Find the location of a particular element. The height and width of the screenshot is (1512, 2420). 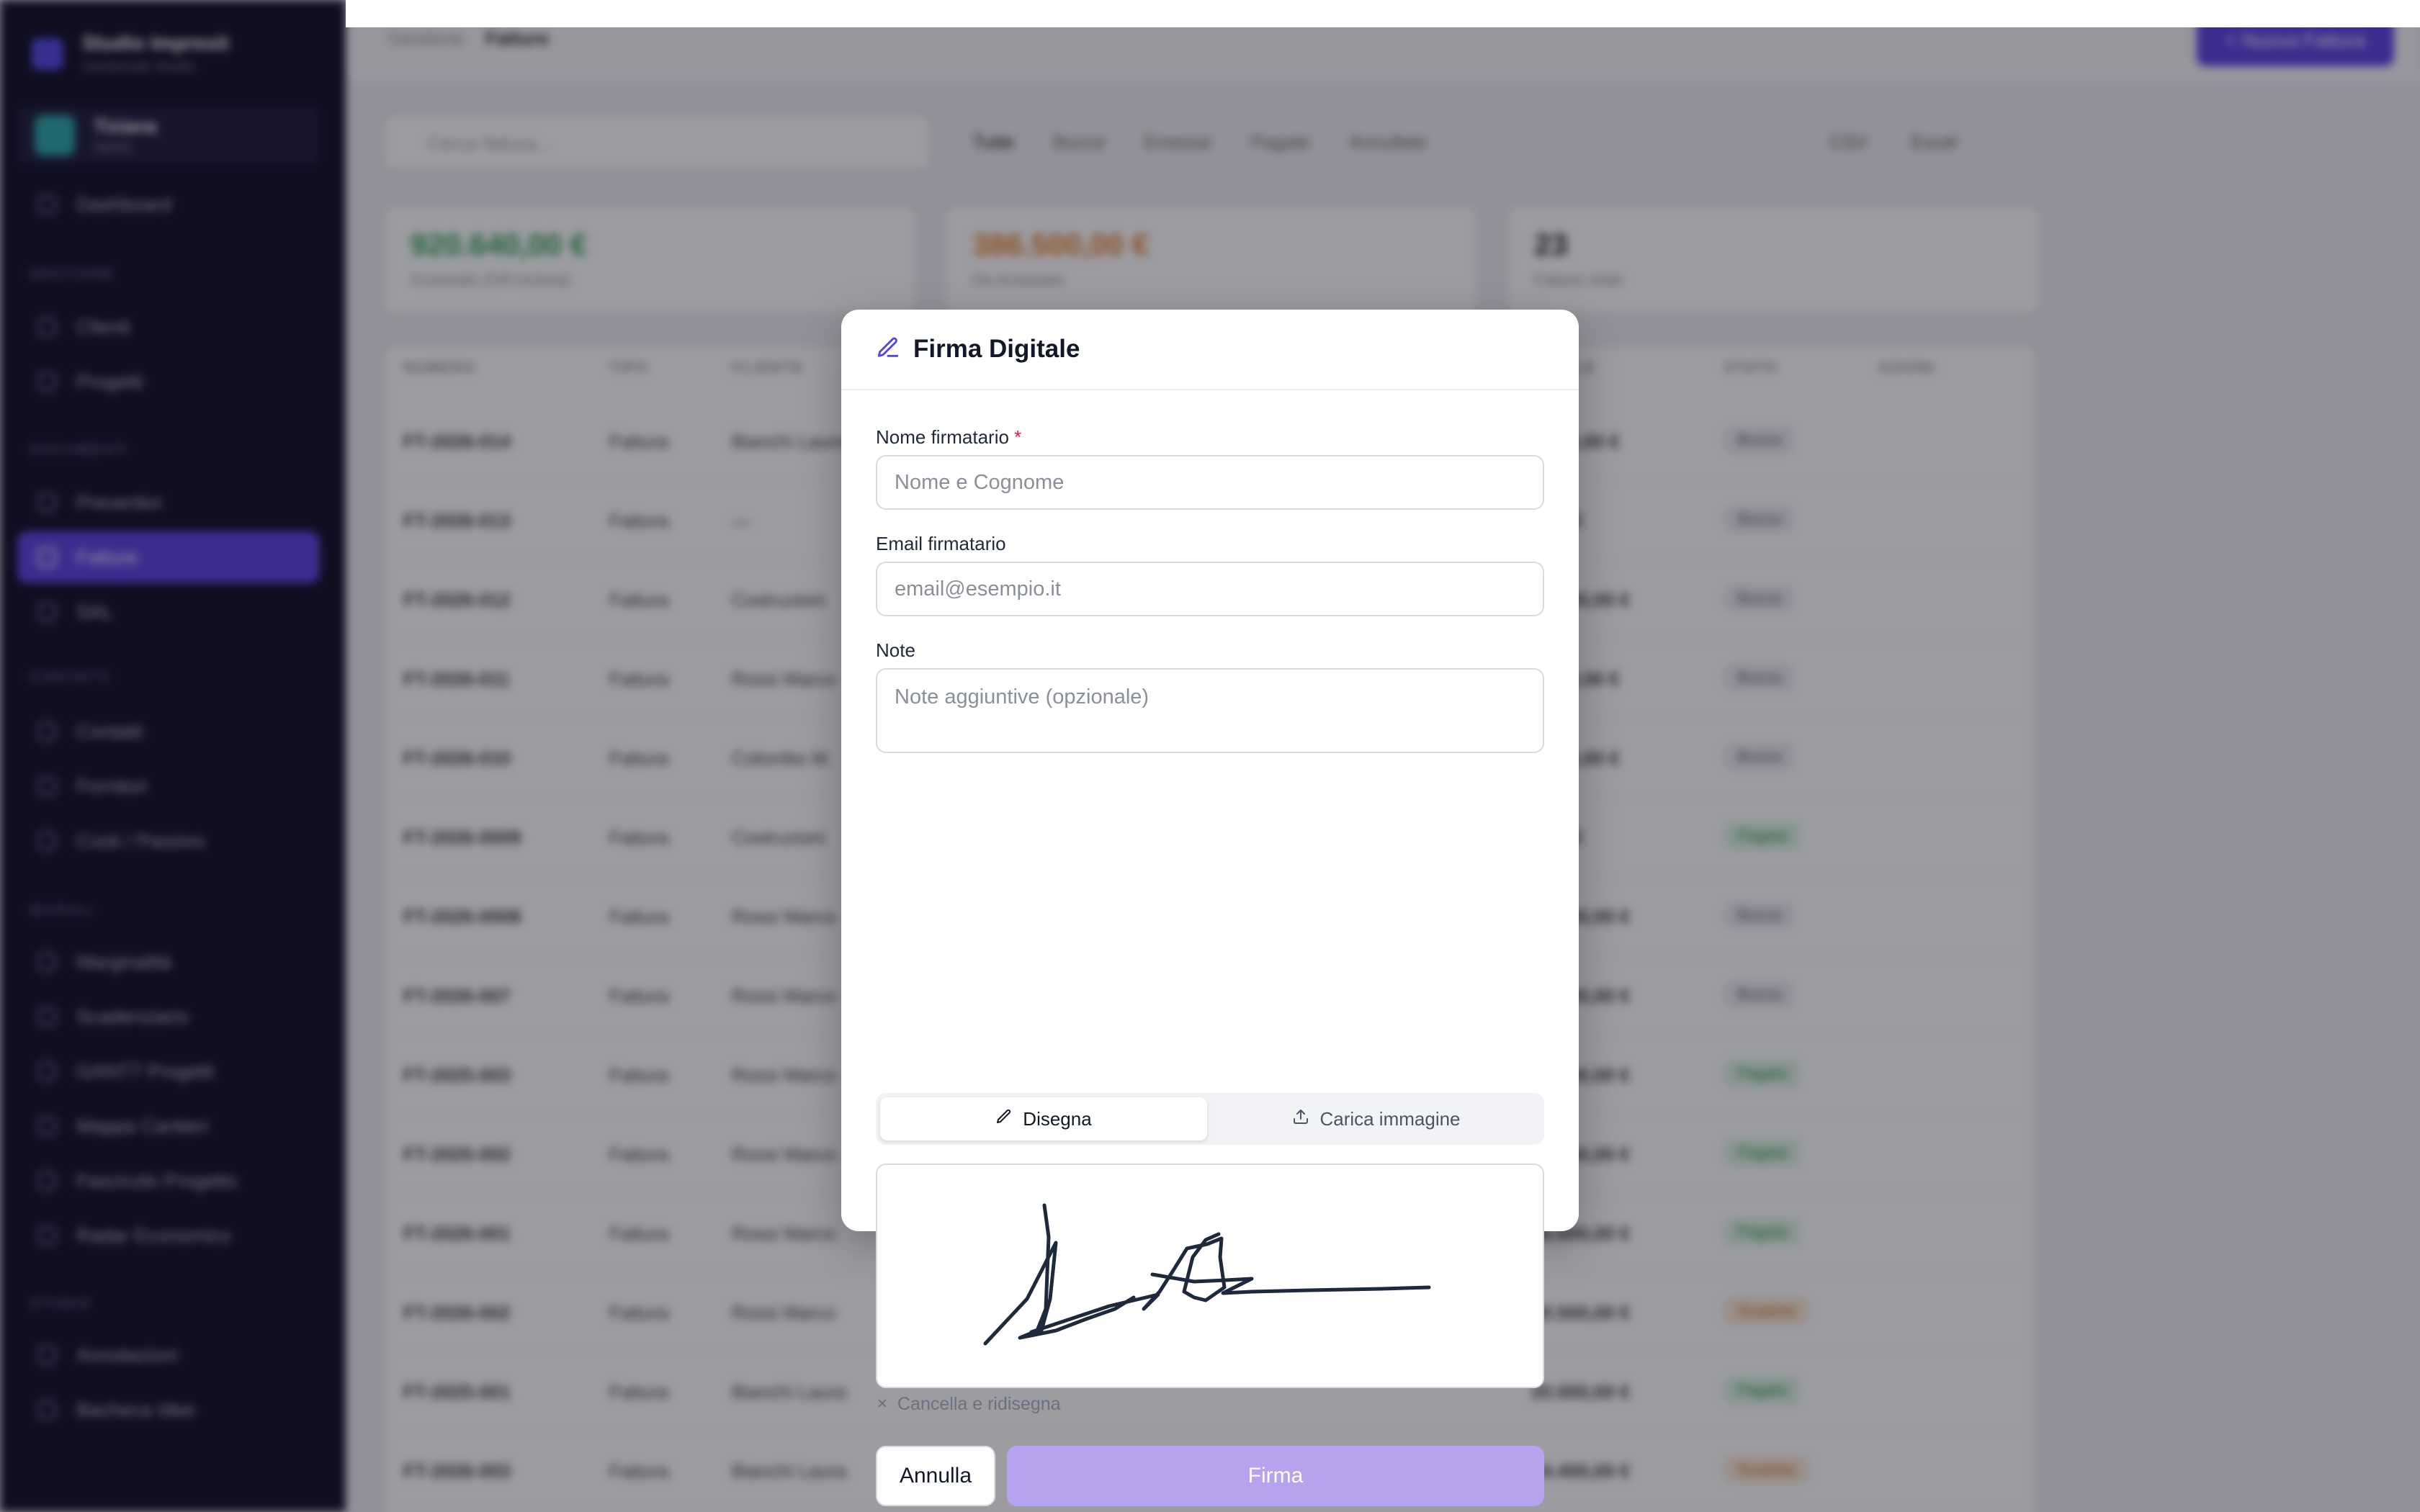

close-x-icon is located at coordinates (882, 1404).